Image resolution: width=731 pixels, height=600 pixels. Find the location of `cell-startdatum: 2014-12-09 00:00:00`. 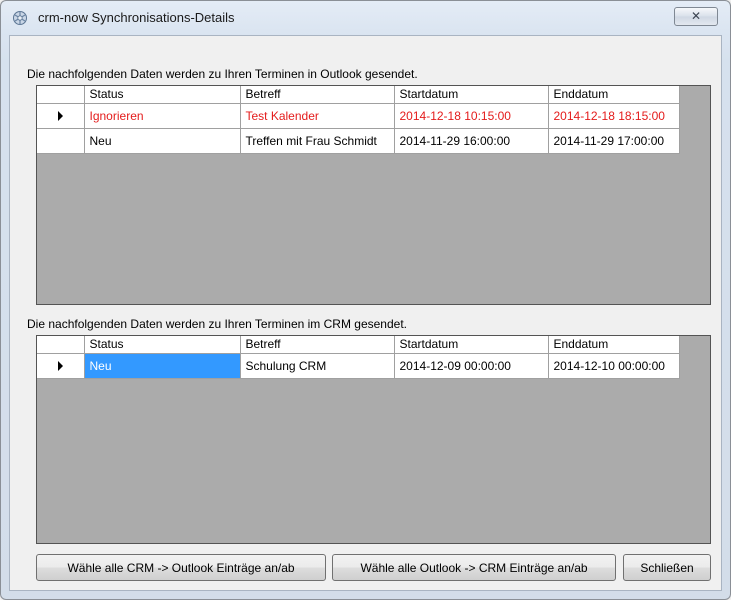

cell-startdatum: 2014-12-09 00:00:00 is located at coordinates (471, 366).